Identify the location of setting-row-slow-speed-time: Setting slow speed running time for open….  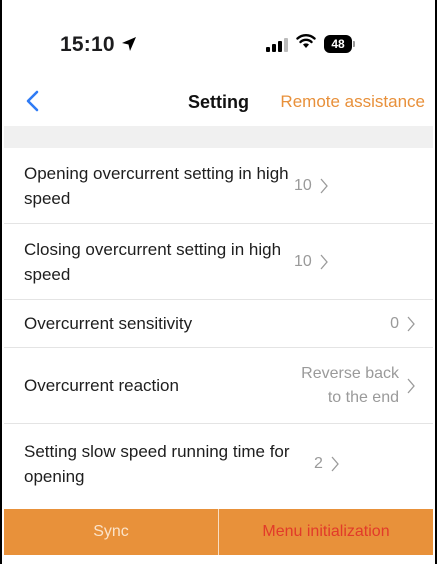
(218, 464).